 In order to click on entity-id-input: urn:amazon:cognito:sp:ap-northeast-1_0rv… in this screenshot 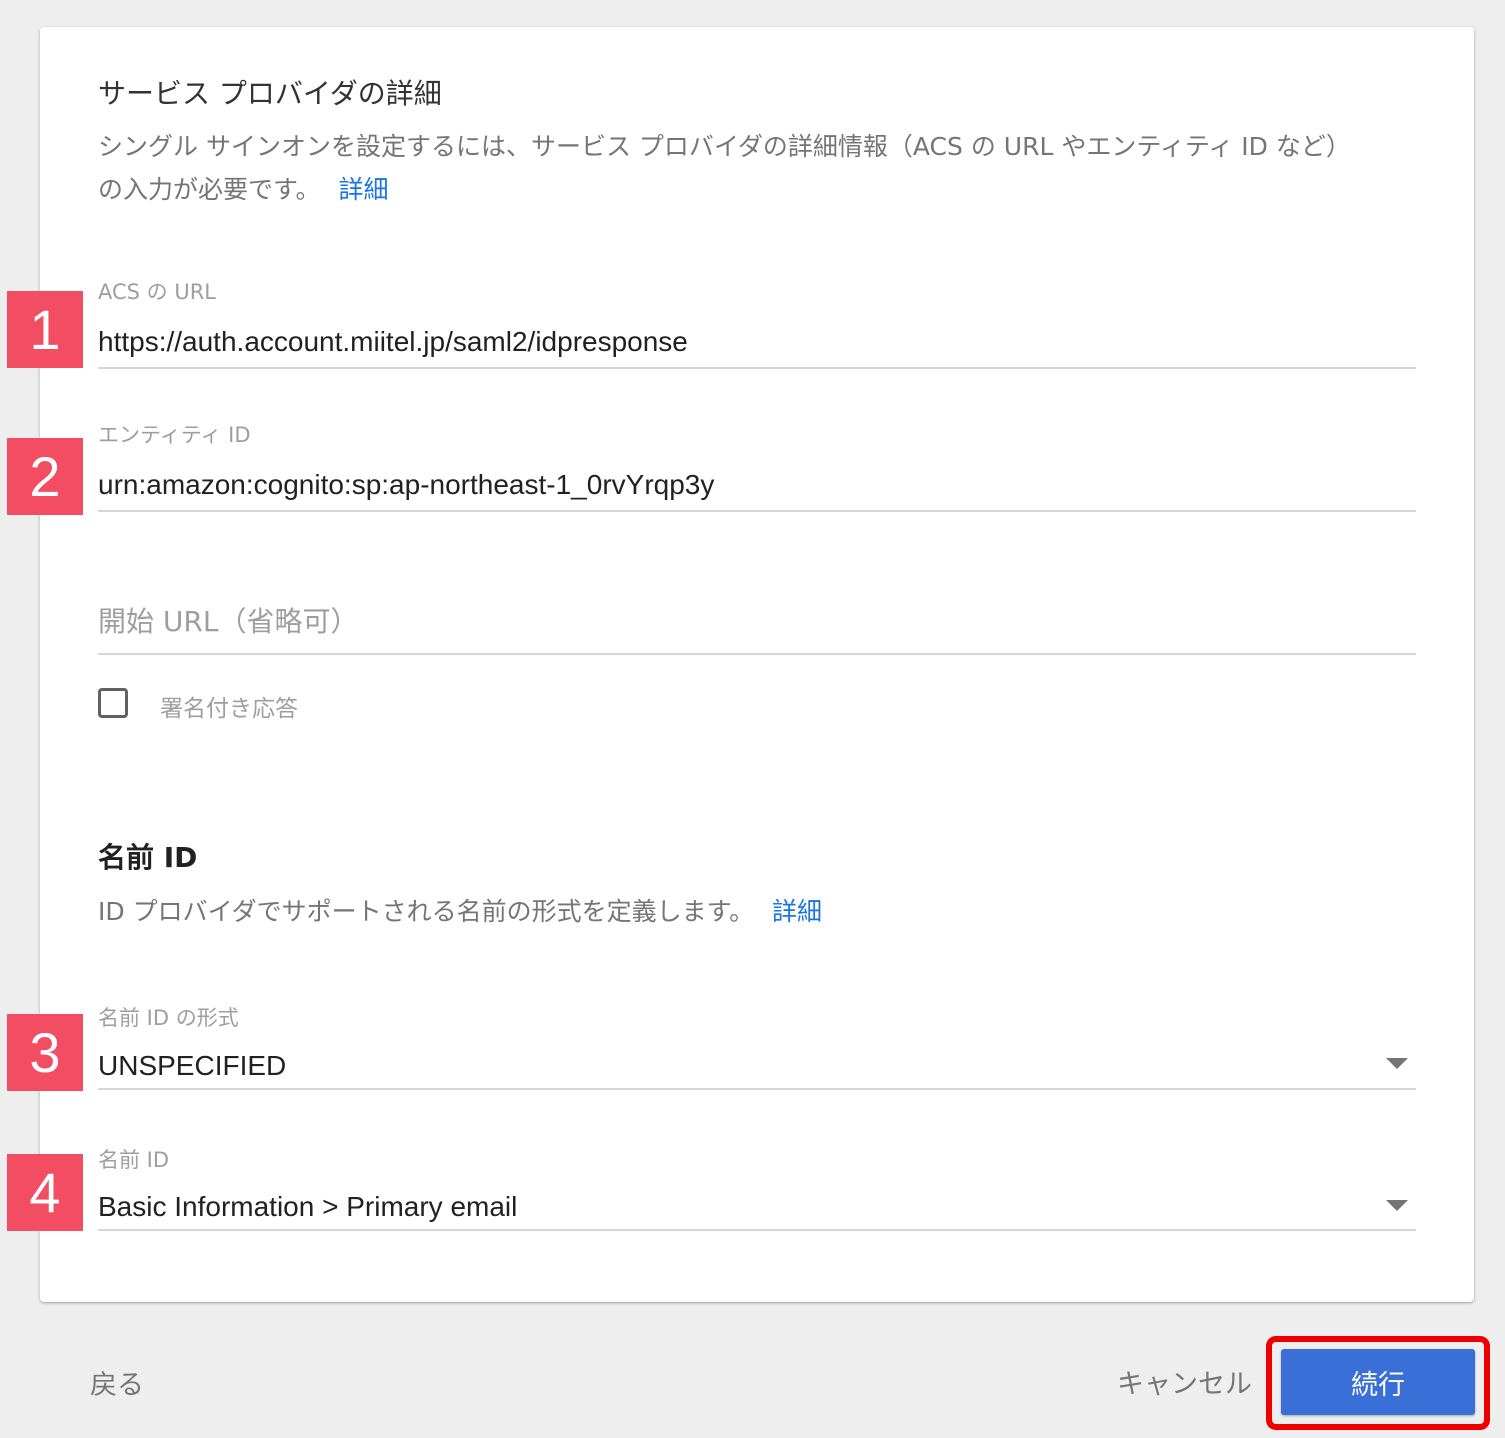, I will do `click(406, 485)`.